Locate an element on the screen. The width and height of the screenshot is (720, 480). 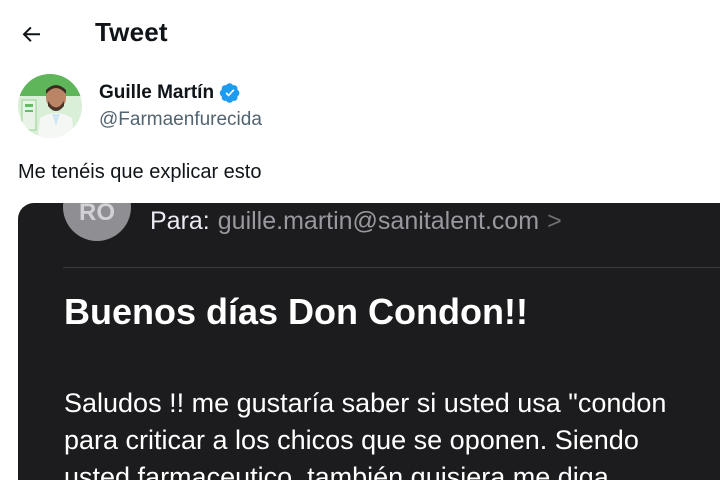
email-sender-avatar: RO is located at coordinates (97, 222).